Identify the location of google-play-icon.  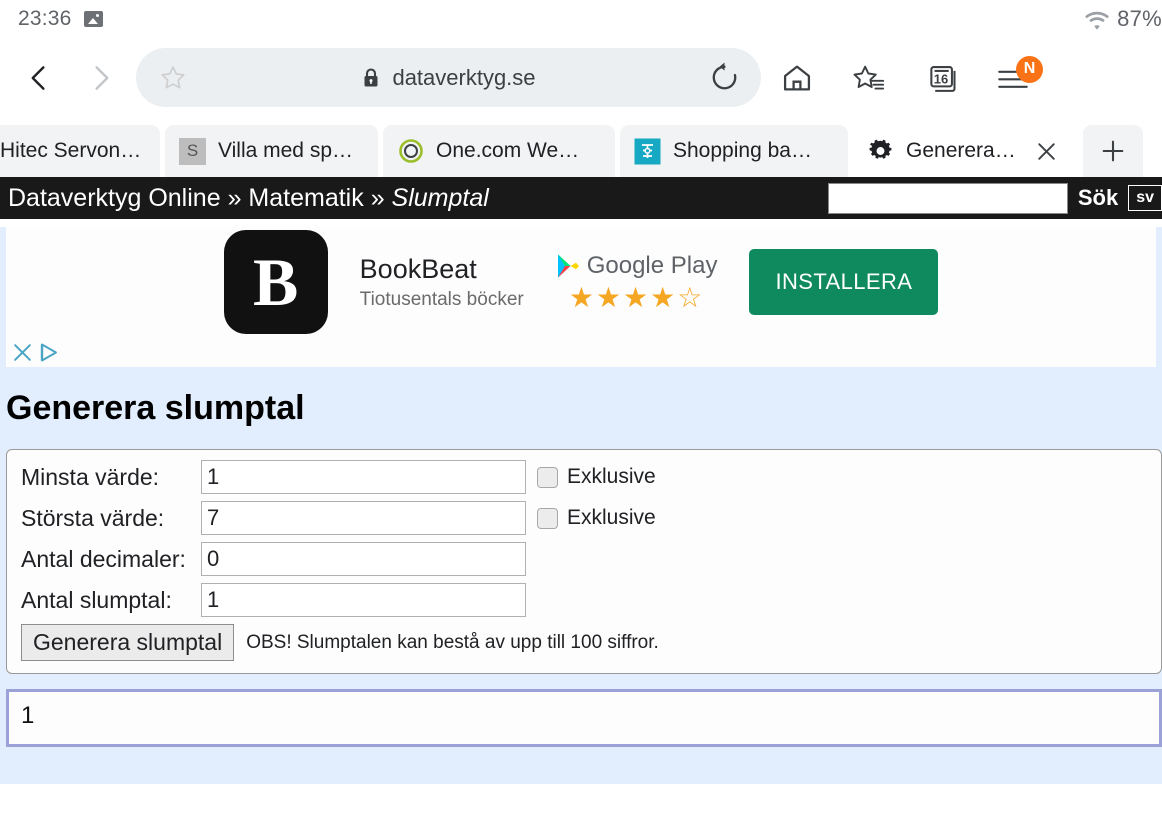
(568, 266).